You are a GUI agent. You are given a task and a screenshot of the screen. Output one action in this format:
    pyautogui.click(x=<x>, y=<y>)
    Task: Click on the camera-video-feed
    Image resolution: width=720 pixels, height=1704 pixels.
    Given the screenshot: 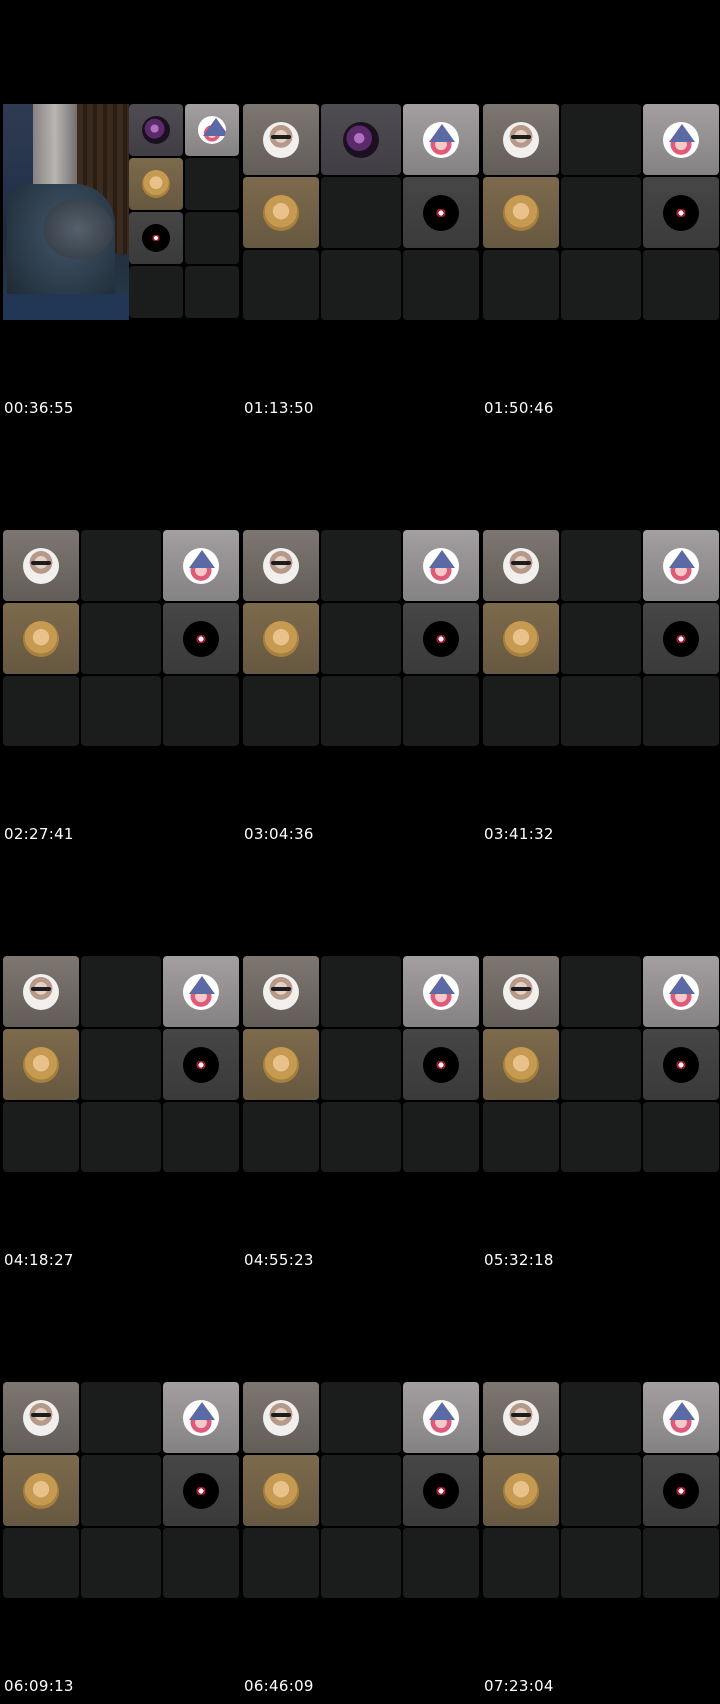 What is the action you would take?
    pyautogui.click(x=66, y=212)
    